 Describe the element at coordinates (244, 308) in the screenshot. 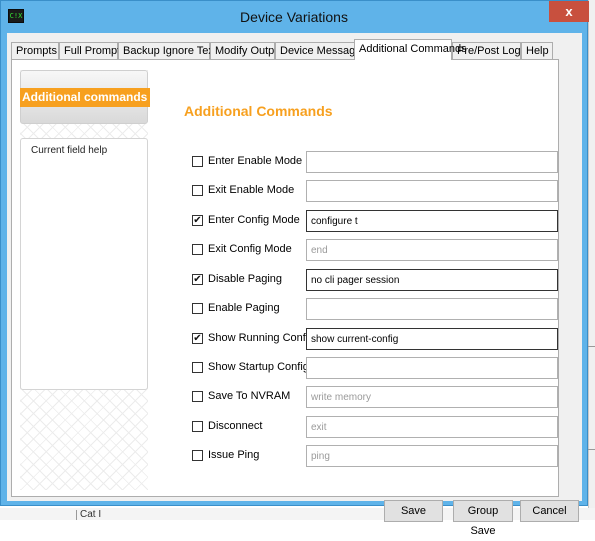

I see `command-label: Enable Paging` at that location.